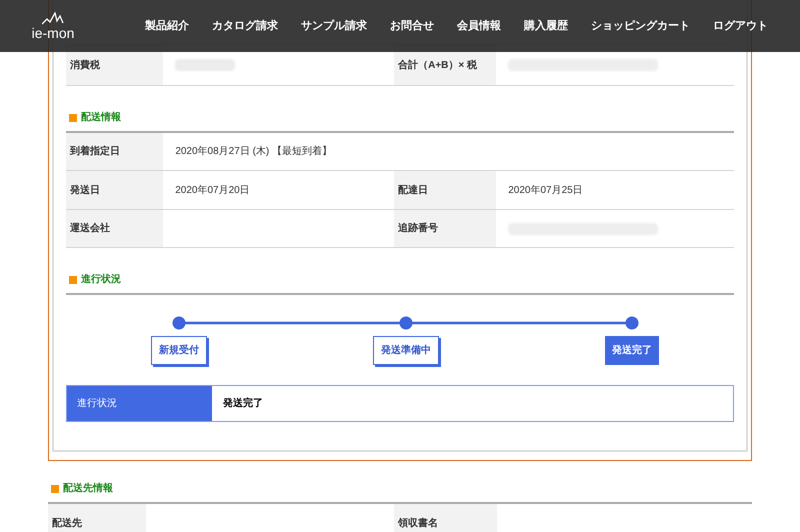  Describe the element at coordinates (115, 228) in the screenshot. I see `label-cell: 運送会社` at that location.